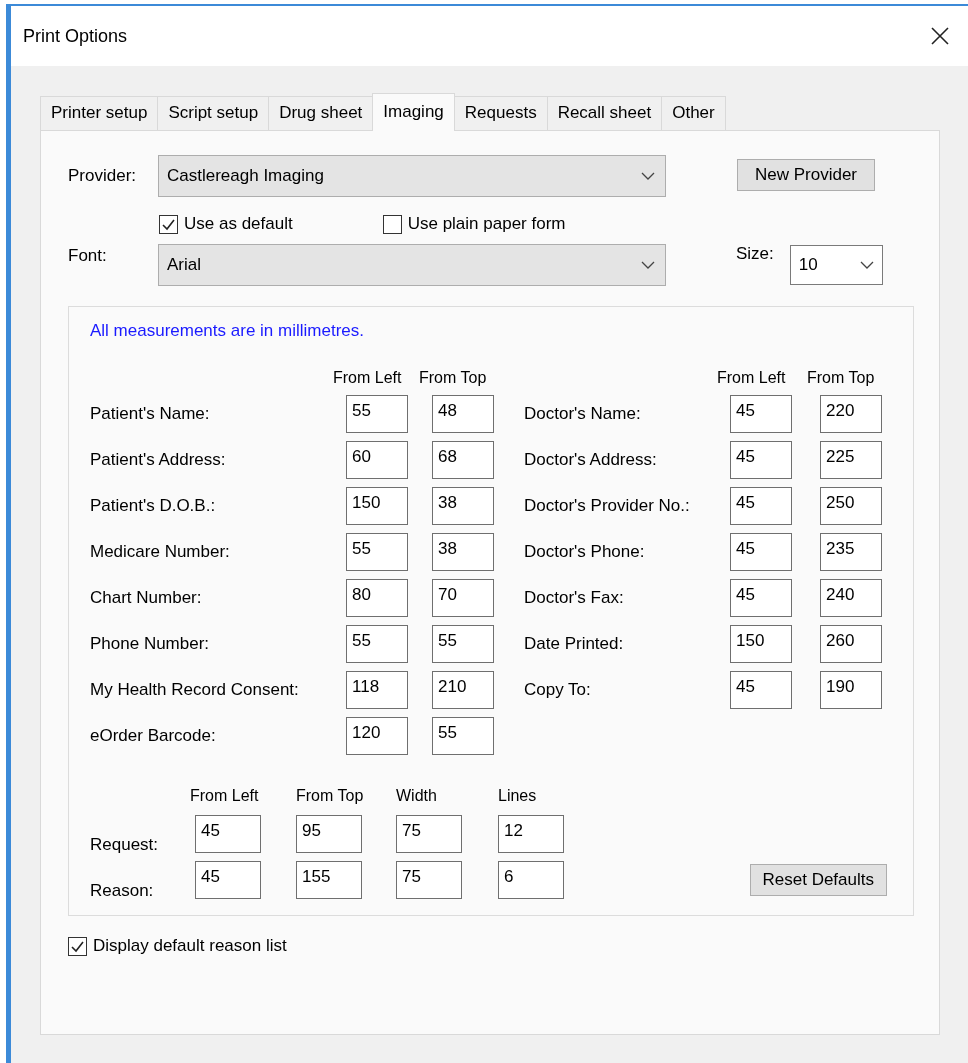 The image size is (968, 1063). What do you see at coordinates (412, 176) in the screenshot?
I see `provider-dropdown: Castlereagh Imaging` at bounding box center [412, 176].